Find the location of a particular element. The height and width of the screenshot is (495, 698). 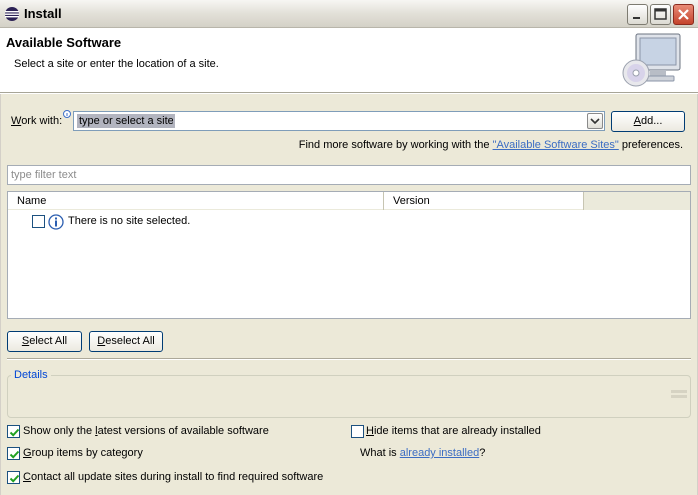

work-with-combo is located at coordinates (339, 121).